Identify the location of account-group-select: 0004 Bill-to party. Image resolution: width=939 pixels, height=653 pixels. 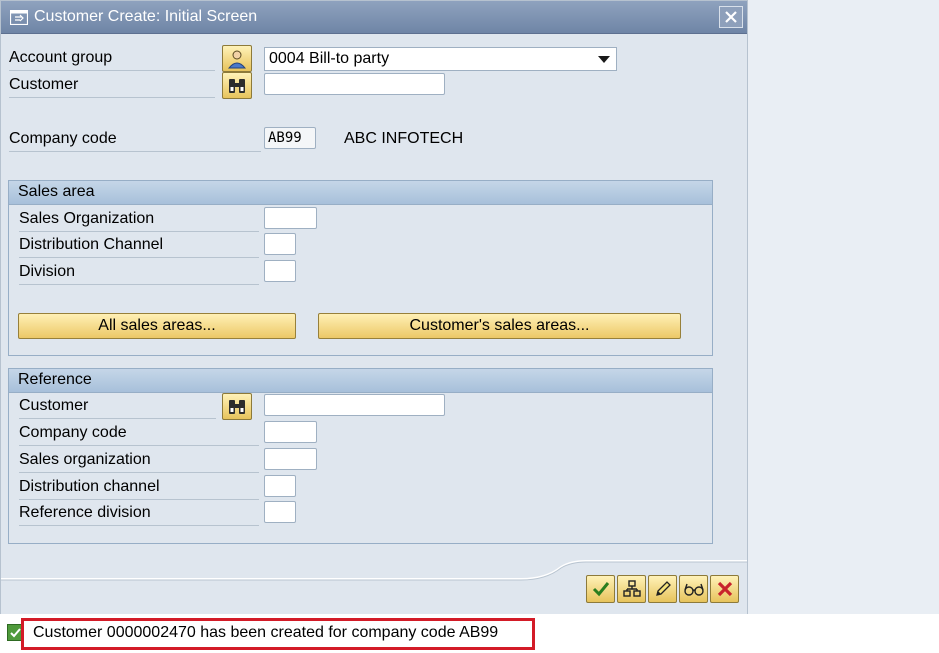
(440, 59).